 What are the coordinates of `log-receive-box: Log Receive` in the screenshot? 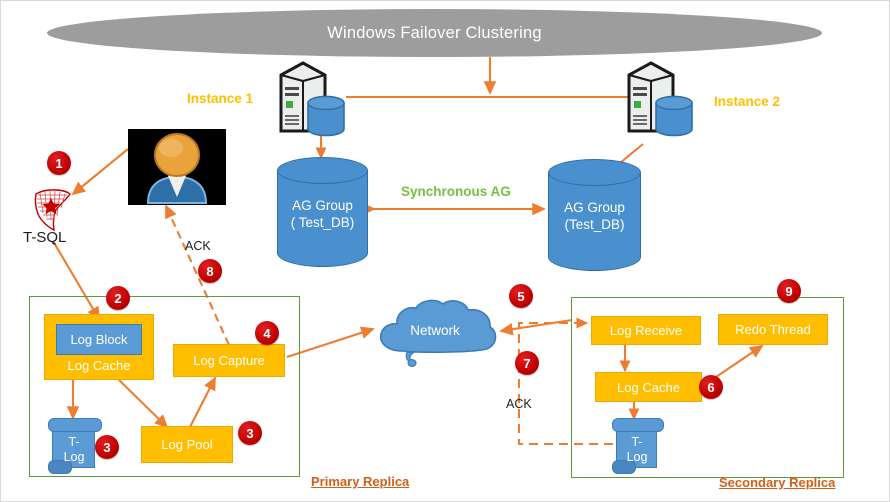 It's located at (646, 330).